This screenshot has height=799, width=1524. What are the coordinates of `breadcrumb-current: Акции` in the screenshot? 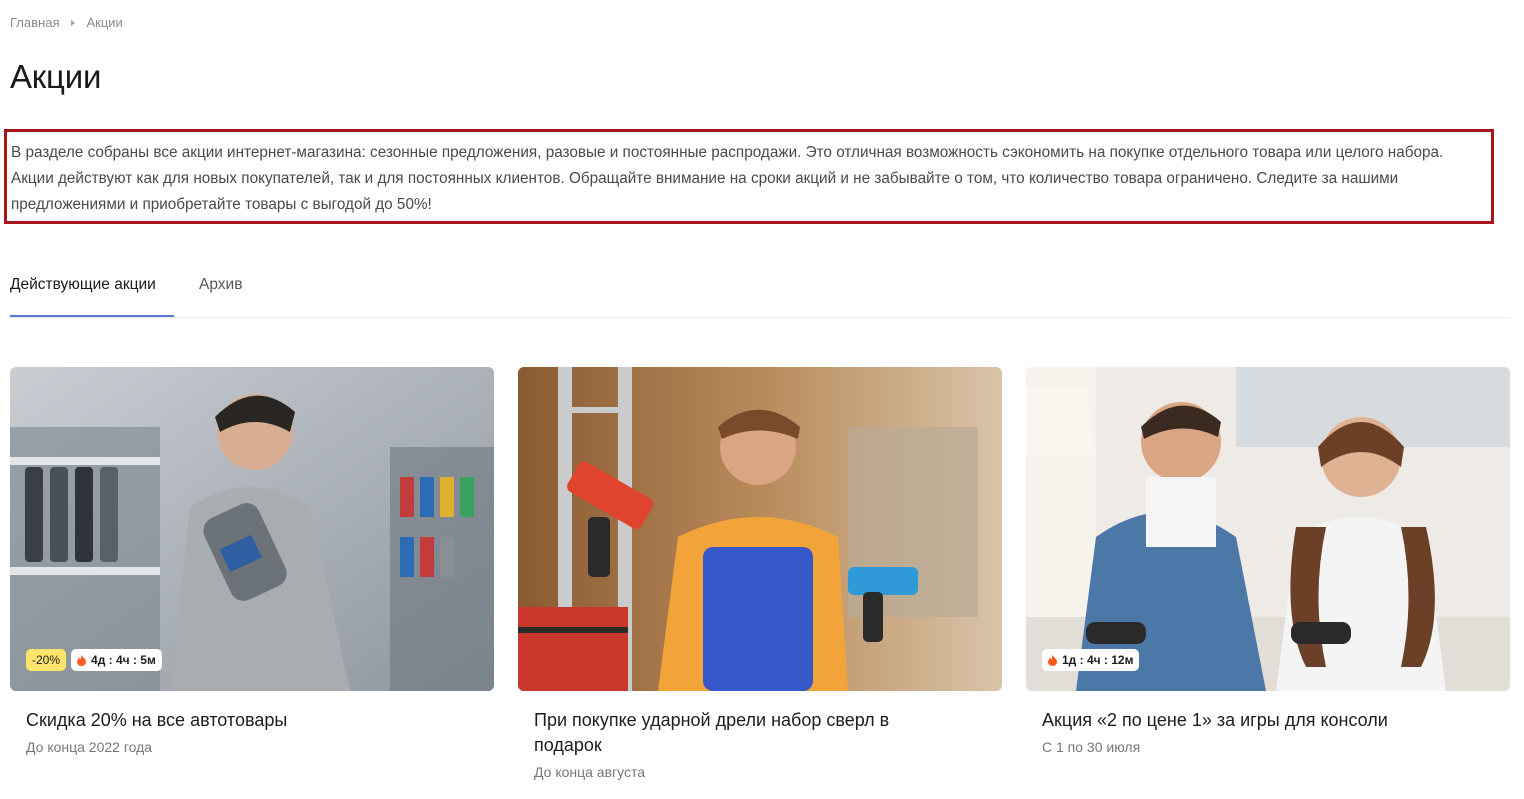 It's located at (104, 22).